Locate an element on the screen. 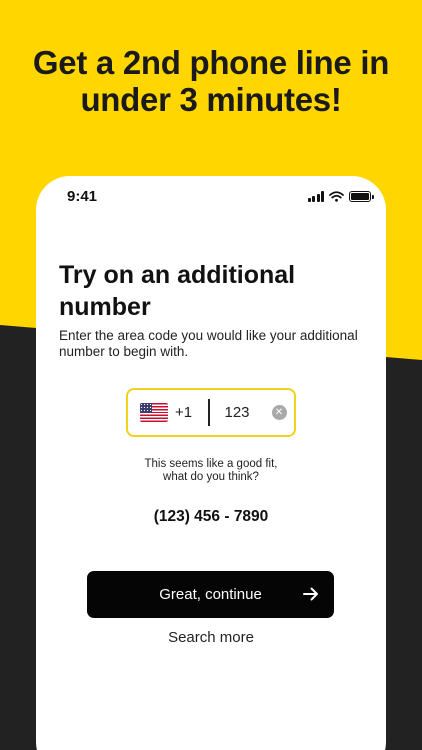 Image resolution: width=422 pixels, height=750 pixels. wifi-icon is located at coordinates (336, 196).